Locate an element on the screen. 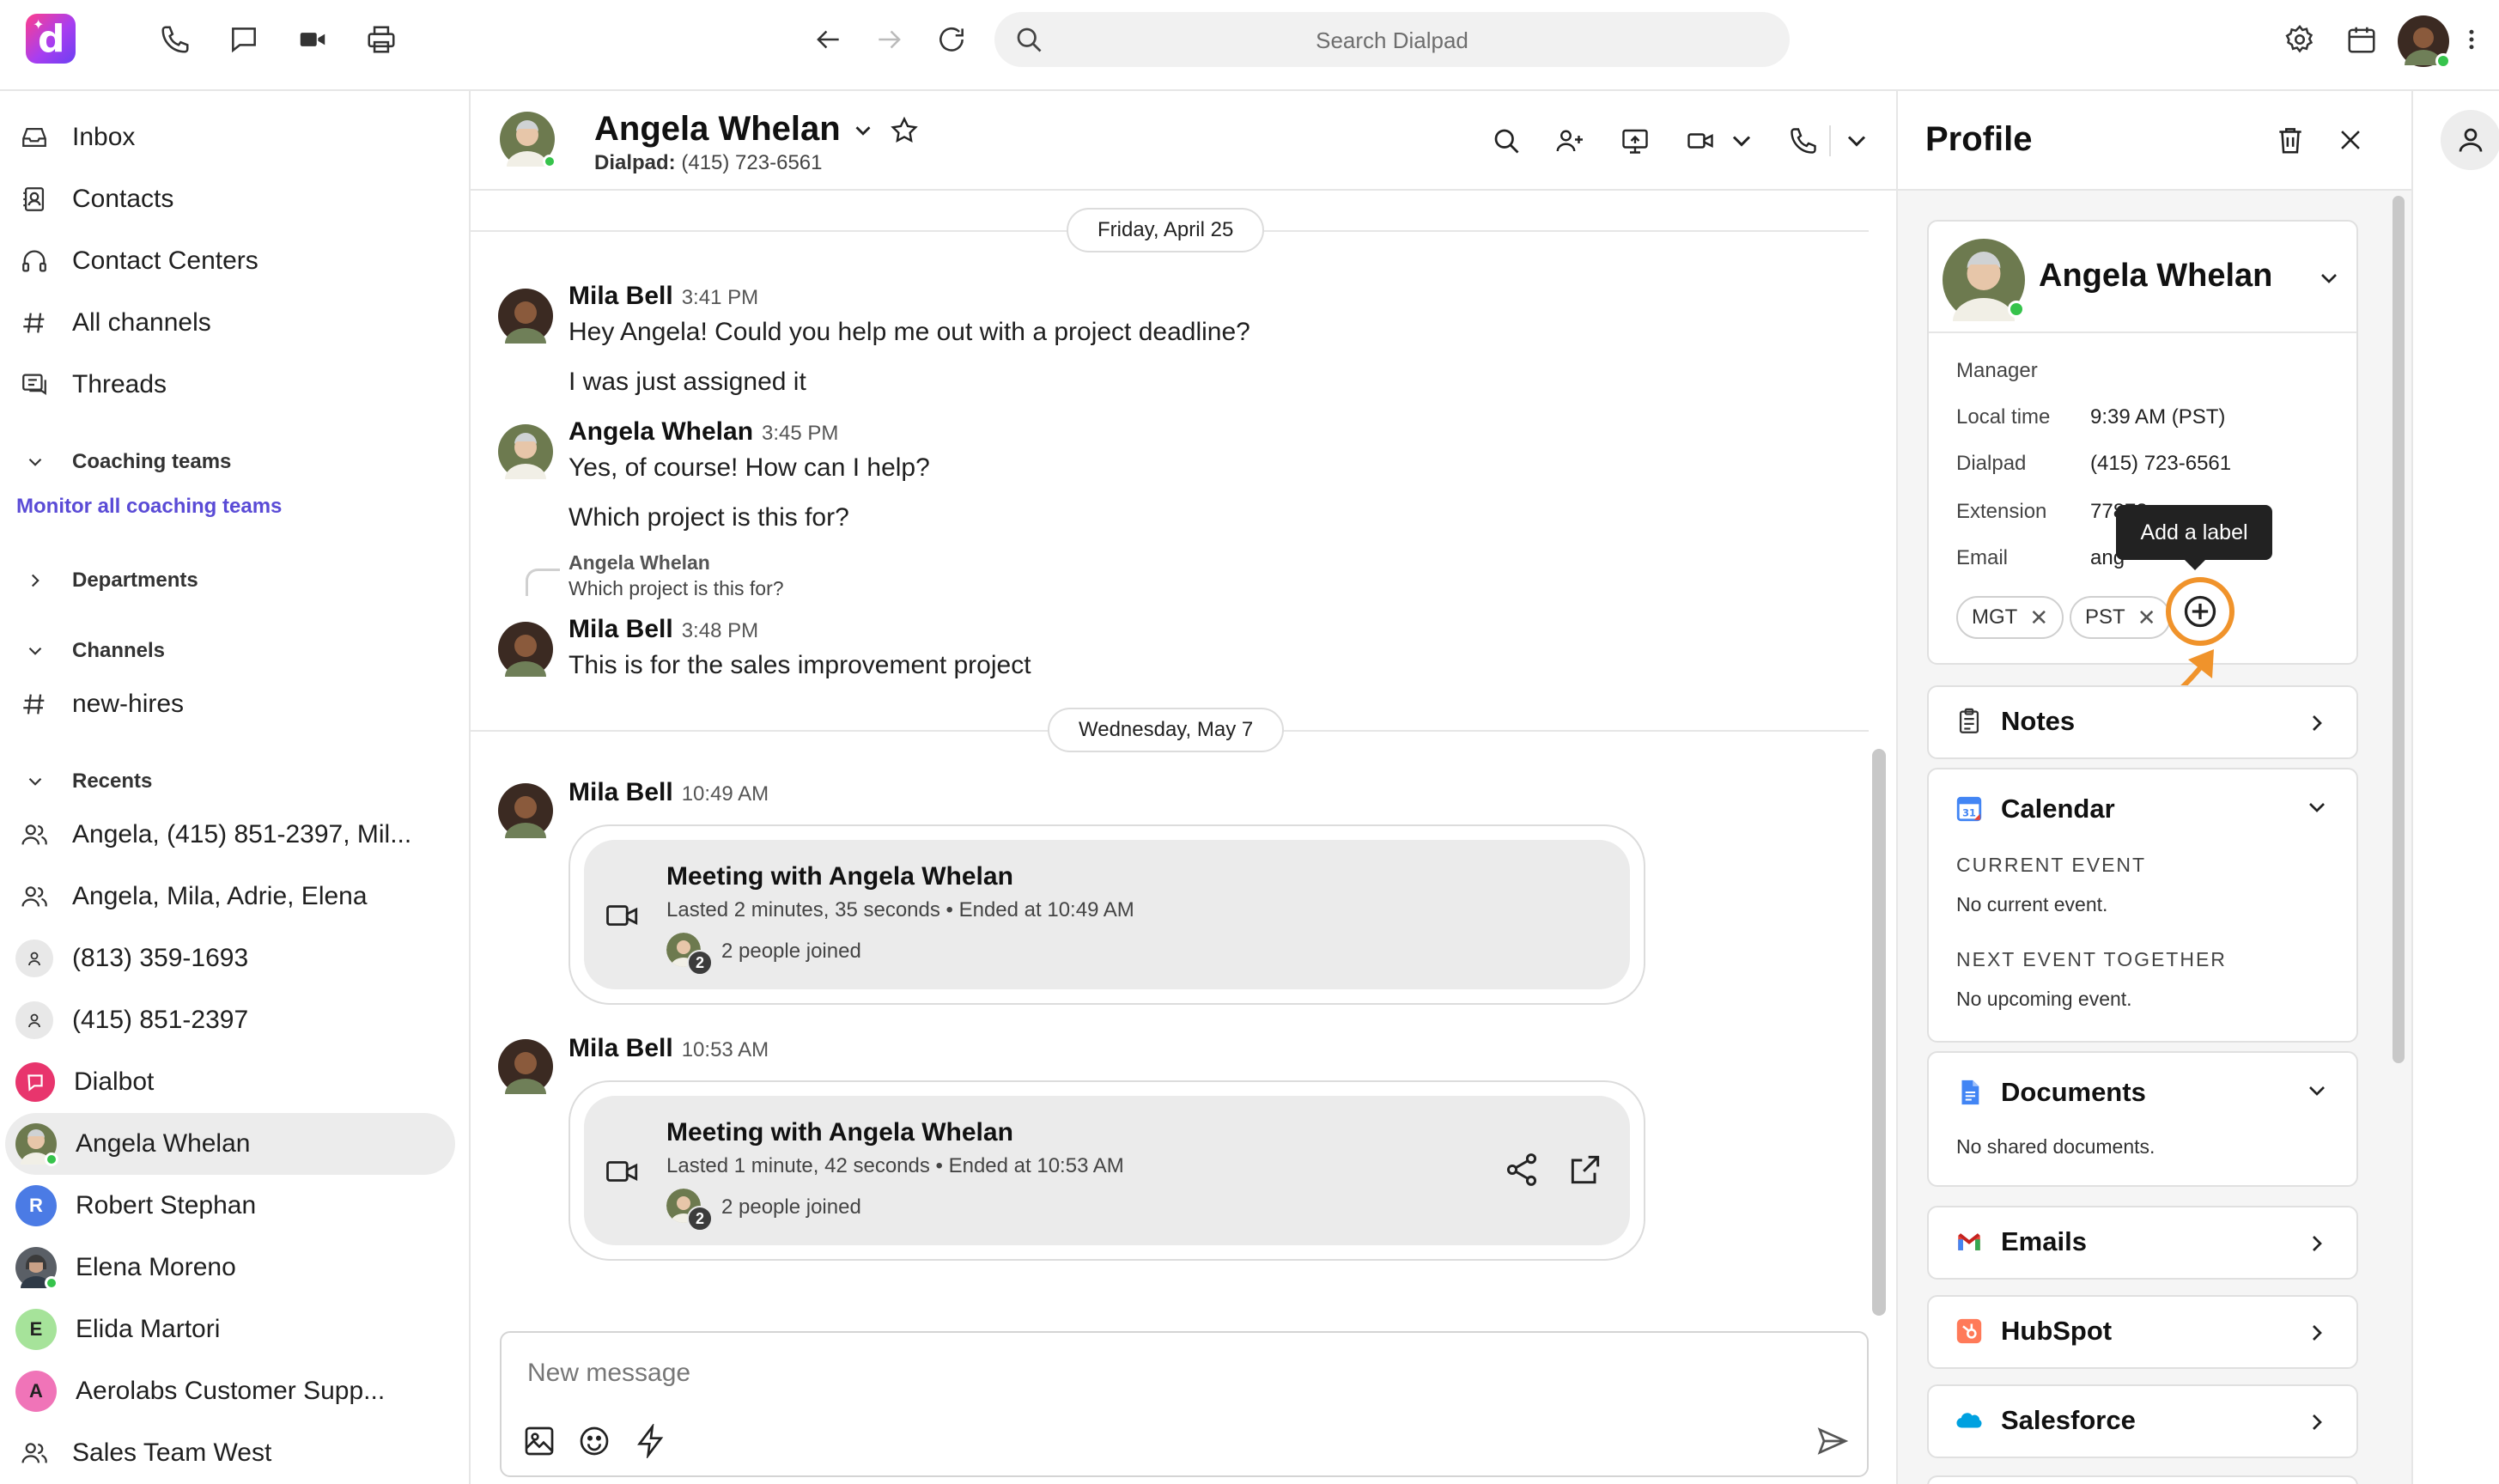 The image size is (2499, 1484). contact-card-header: Angela Whelan is located at coordinates (2142, 277).